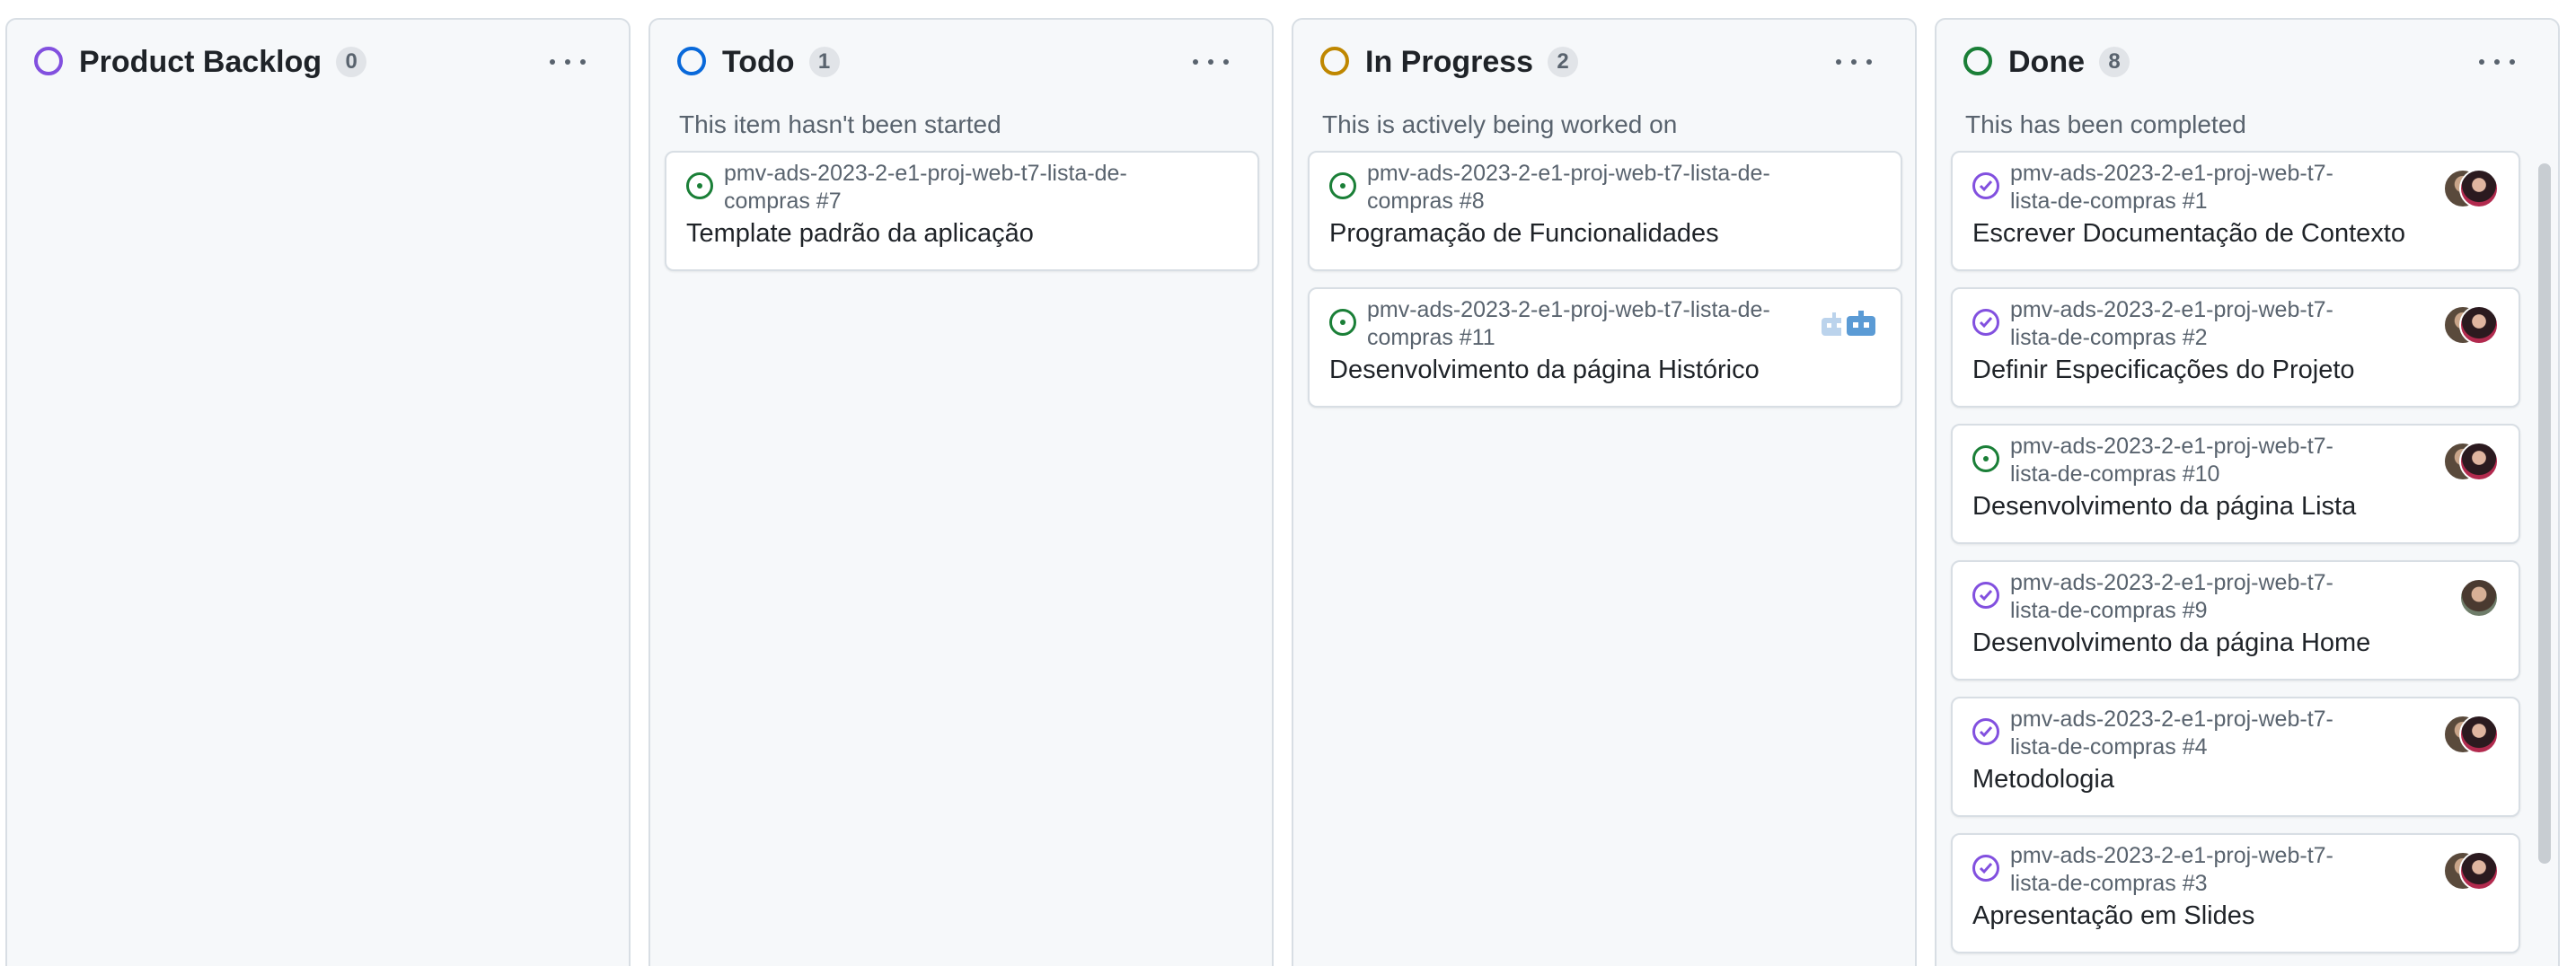 Image resolution: width=2576 pixels, height=966 pixels. What do you see at coordinates (1563, 62) in the screenshot?
I see `item-count-badge: 2` at bounding box center [1563, 62].